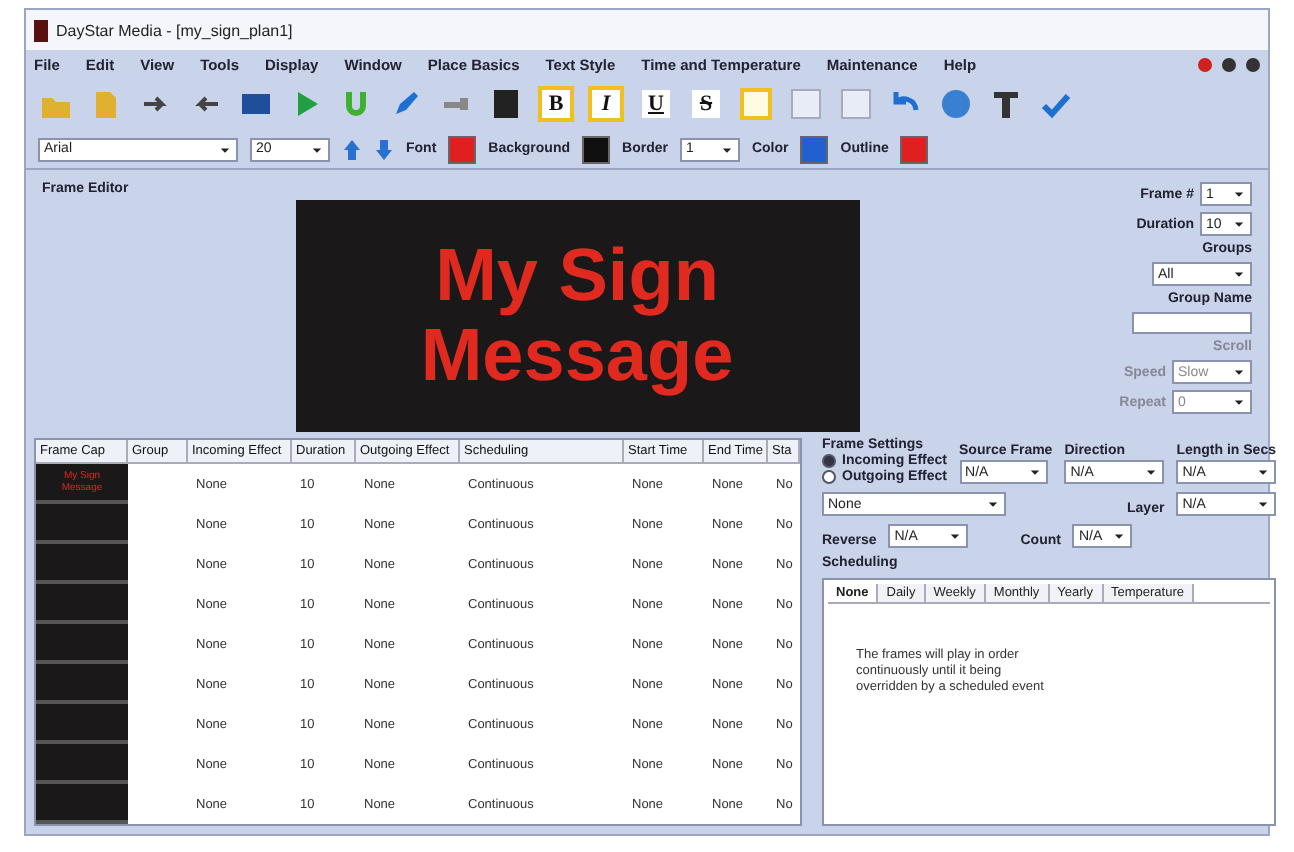 This screenshot has width=1294, height=852. I want to click on arrow-up-icon, so click(352, 149).